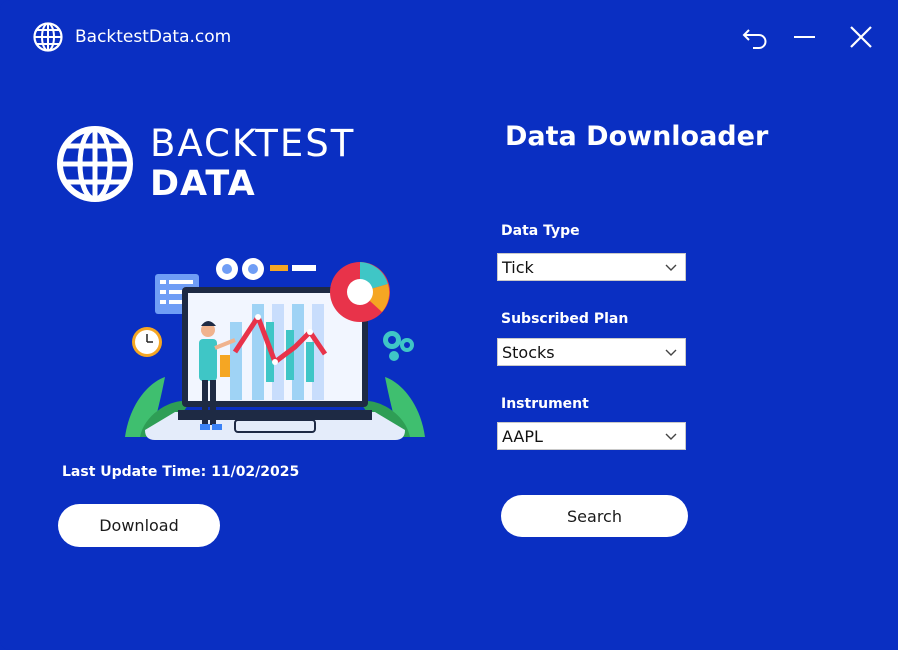  I want to click on instrument-value: AAPL, so click(522, 436).